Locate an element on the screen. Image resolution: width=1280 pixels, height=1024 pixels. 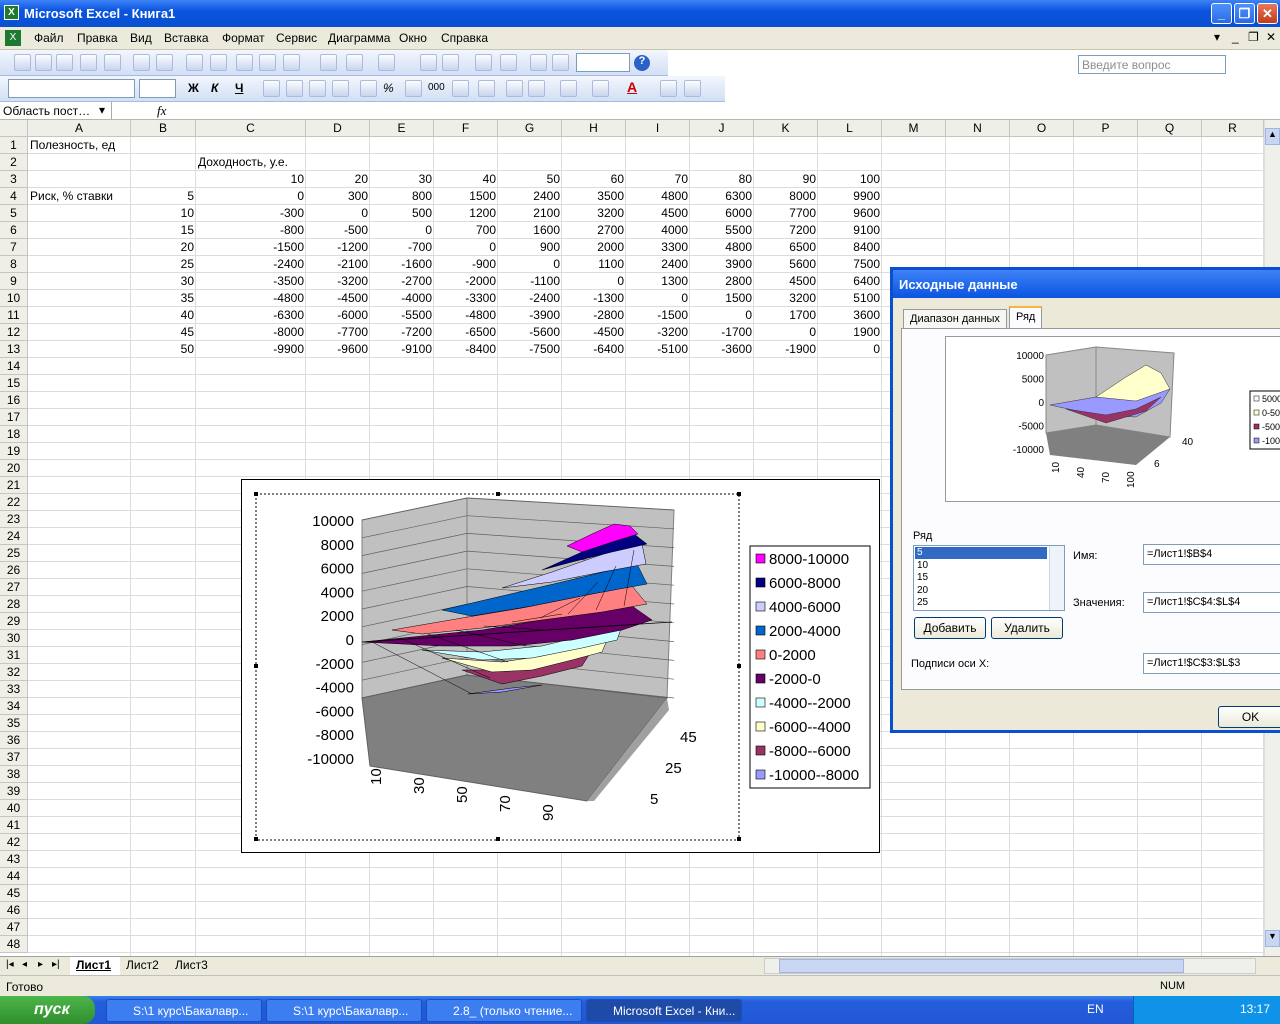
cell-risk-1: 10 is located at coordinates (163, 213).